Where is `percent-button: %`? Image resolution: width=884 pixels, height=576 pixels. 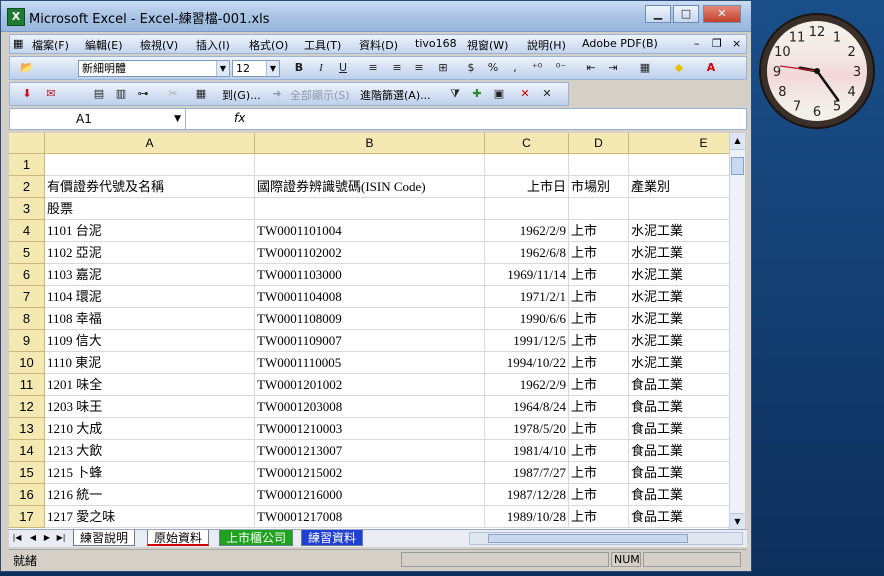
percent-button: % is located at coordinates (493, 68).